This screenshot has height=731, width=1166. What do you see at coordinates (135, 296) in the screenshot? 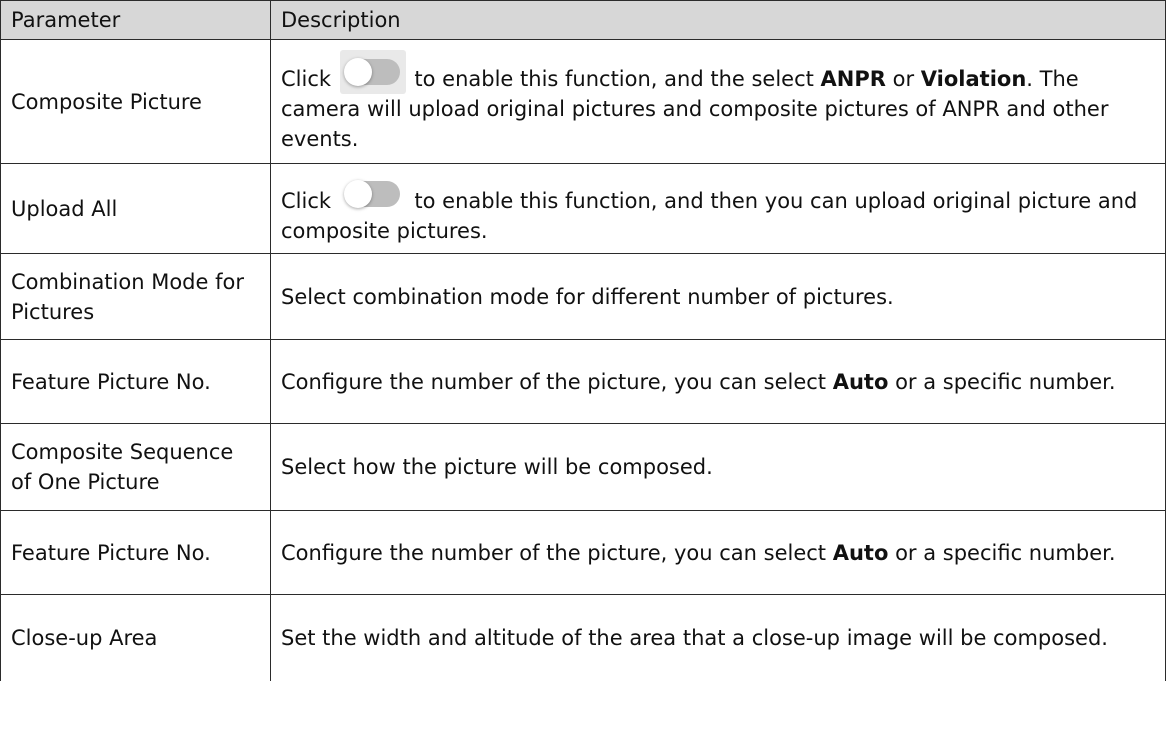
I see `row-parameter: Combination Mode for Pictures` at bounding box center [135, 296].